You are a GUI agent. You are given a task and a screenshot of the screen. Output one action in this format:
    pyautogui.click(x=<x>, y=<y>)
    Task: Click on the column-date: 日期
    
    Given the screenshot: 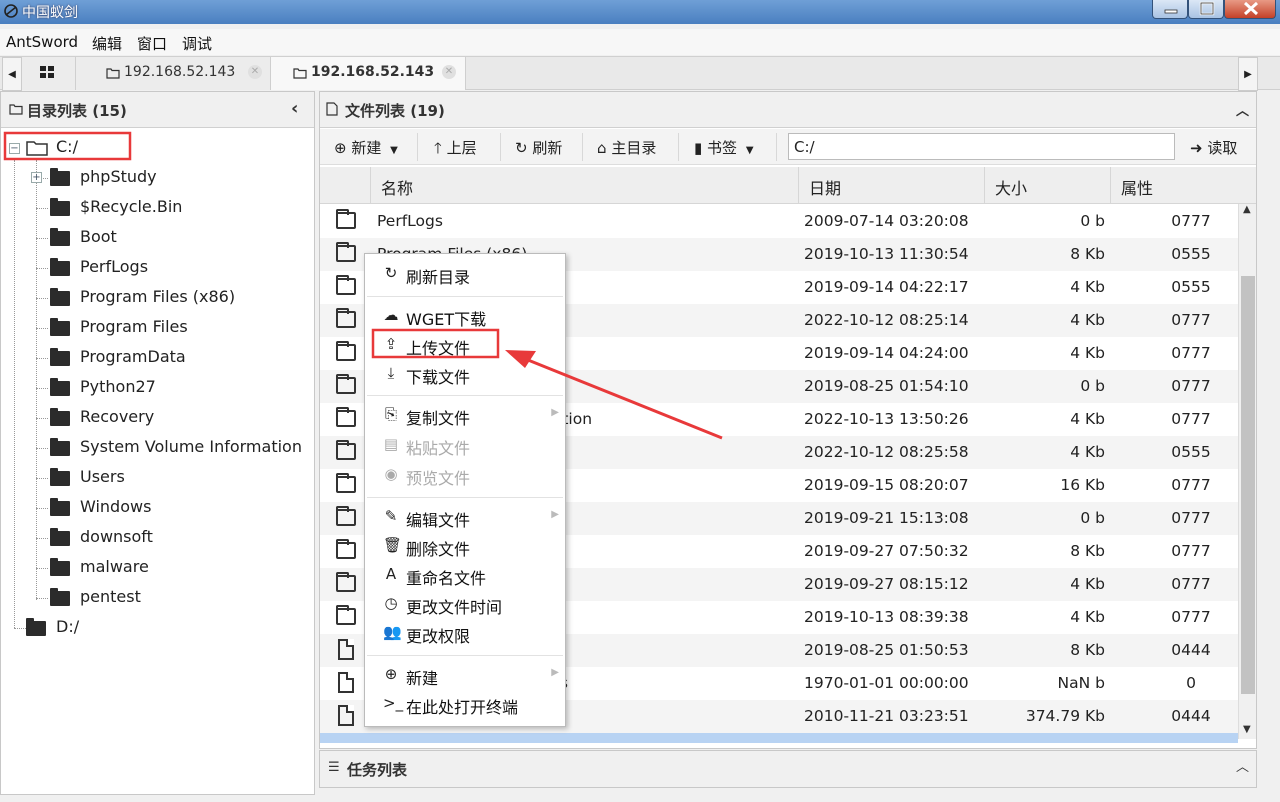 What is the action you would take?
    pyautogui.click(x=891, y=185)
    